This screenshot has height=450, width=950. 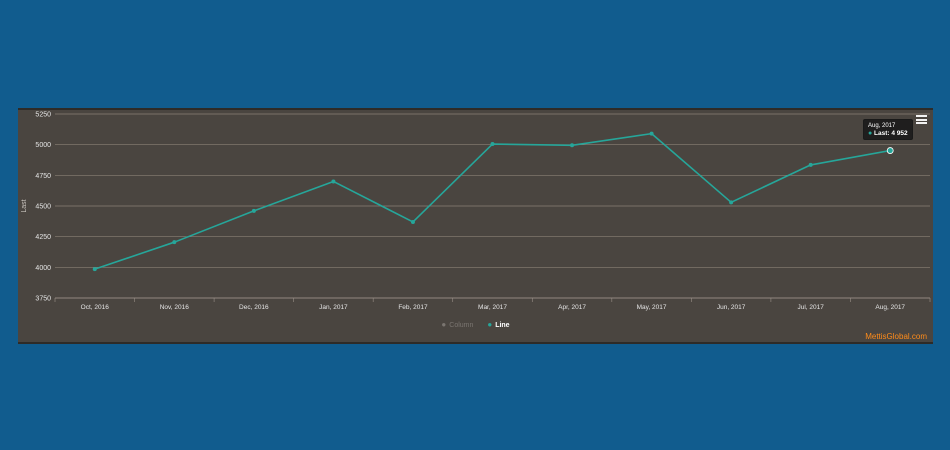 I want to click on y-tick-label: 4750, so click(x=43, y=176).